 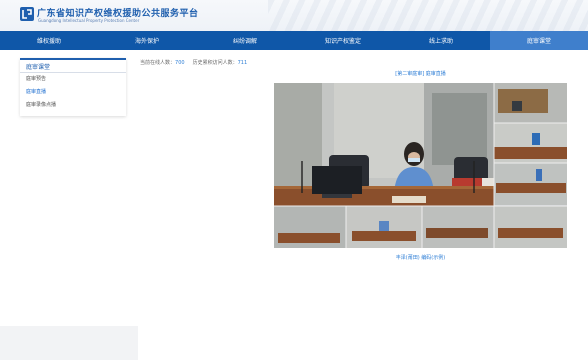 What do you see at coordinates (245, 40) in the screenshot?
I see `nav-item-dispute-mediation: 纠纷调解` at bounding box center [245, 40].